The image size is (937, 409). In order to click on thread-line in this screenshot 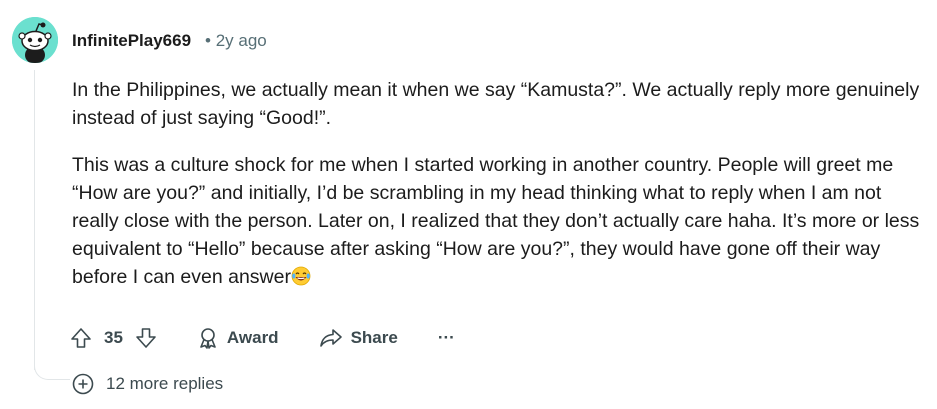, I will do `click(34, 220)`.